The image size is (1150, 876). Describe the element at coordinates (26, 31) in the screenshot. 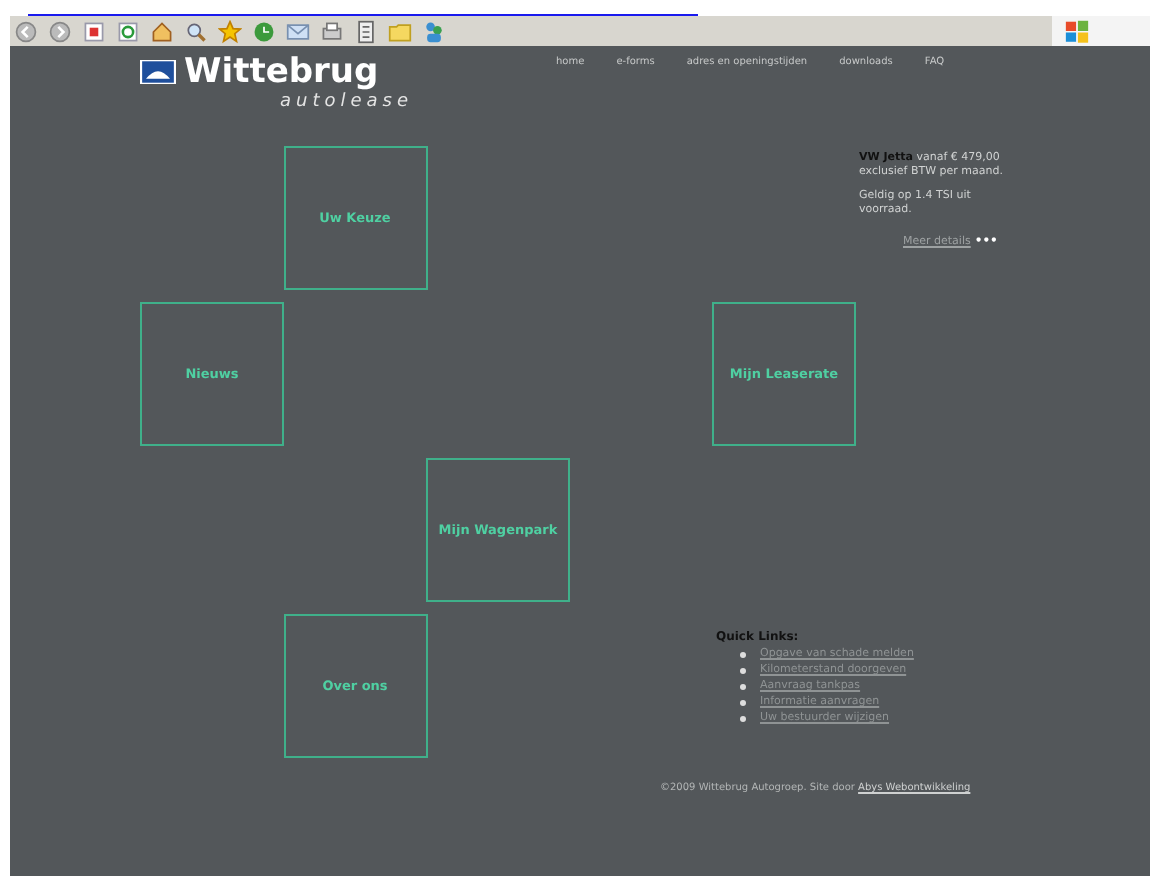

I see `back-icon` at that location.